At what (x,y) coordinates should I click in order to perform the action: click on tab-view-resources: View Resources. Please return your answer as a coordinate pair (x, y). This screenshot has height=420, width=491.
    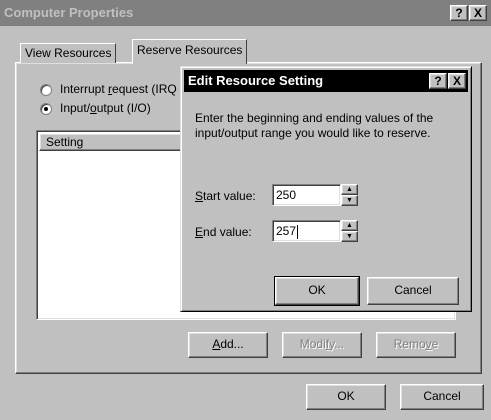
    Looking at the image, I should click on (68, 53).